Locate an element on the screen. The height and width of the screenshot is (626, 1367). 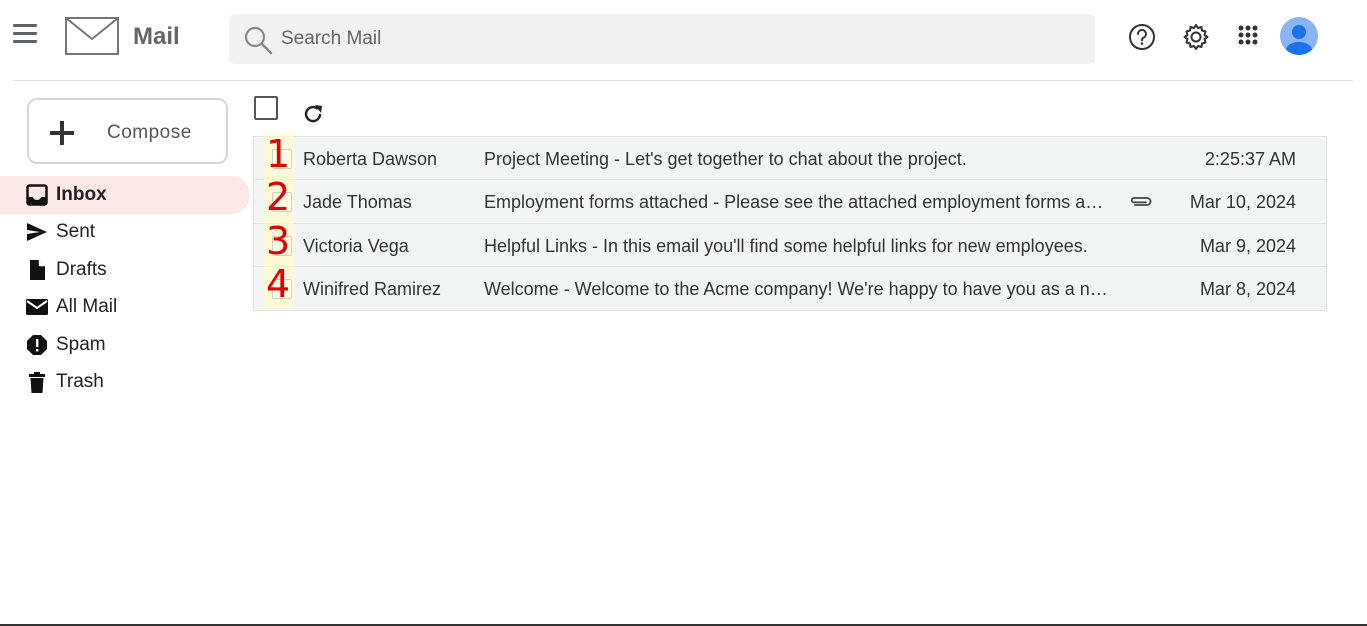
sidebar-item-trash: Trash is located at coordinates (125, 383).